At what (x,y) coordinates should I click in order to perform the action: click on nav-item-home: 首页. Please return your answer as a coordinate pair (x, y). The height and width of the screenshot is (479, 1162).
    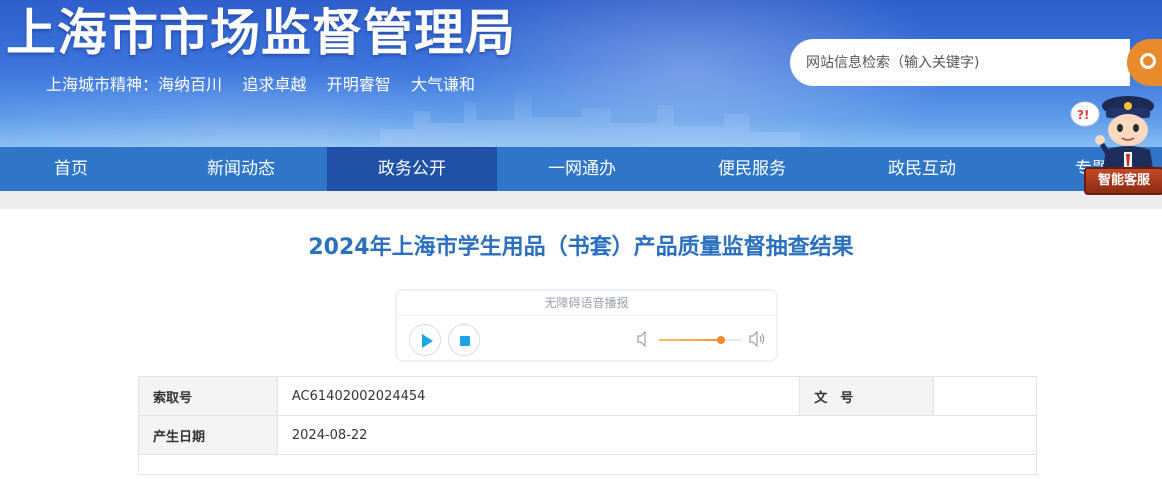
    Looking at the image, I should click on (78, 169).